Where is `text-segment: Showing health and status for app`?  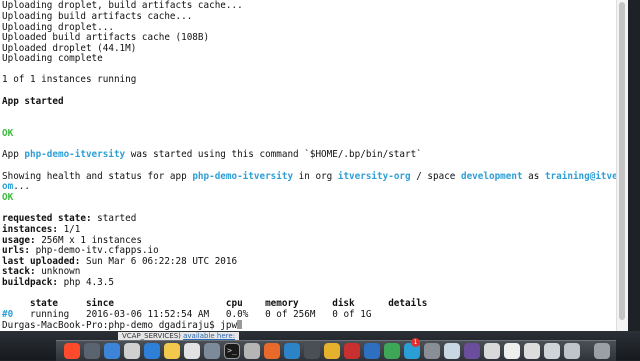 text-segment: Showing health and status for app is located at coordinates (97, 176).